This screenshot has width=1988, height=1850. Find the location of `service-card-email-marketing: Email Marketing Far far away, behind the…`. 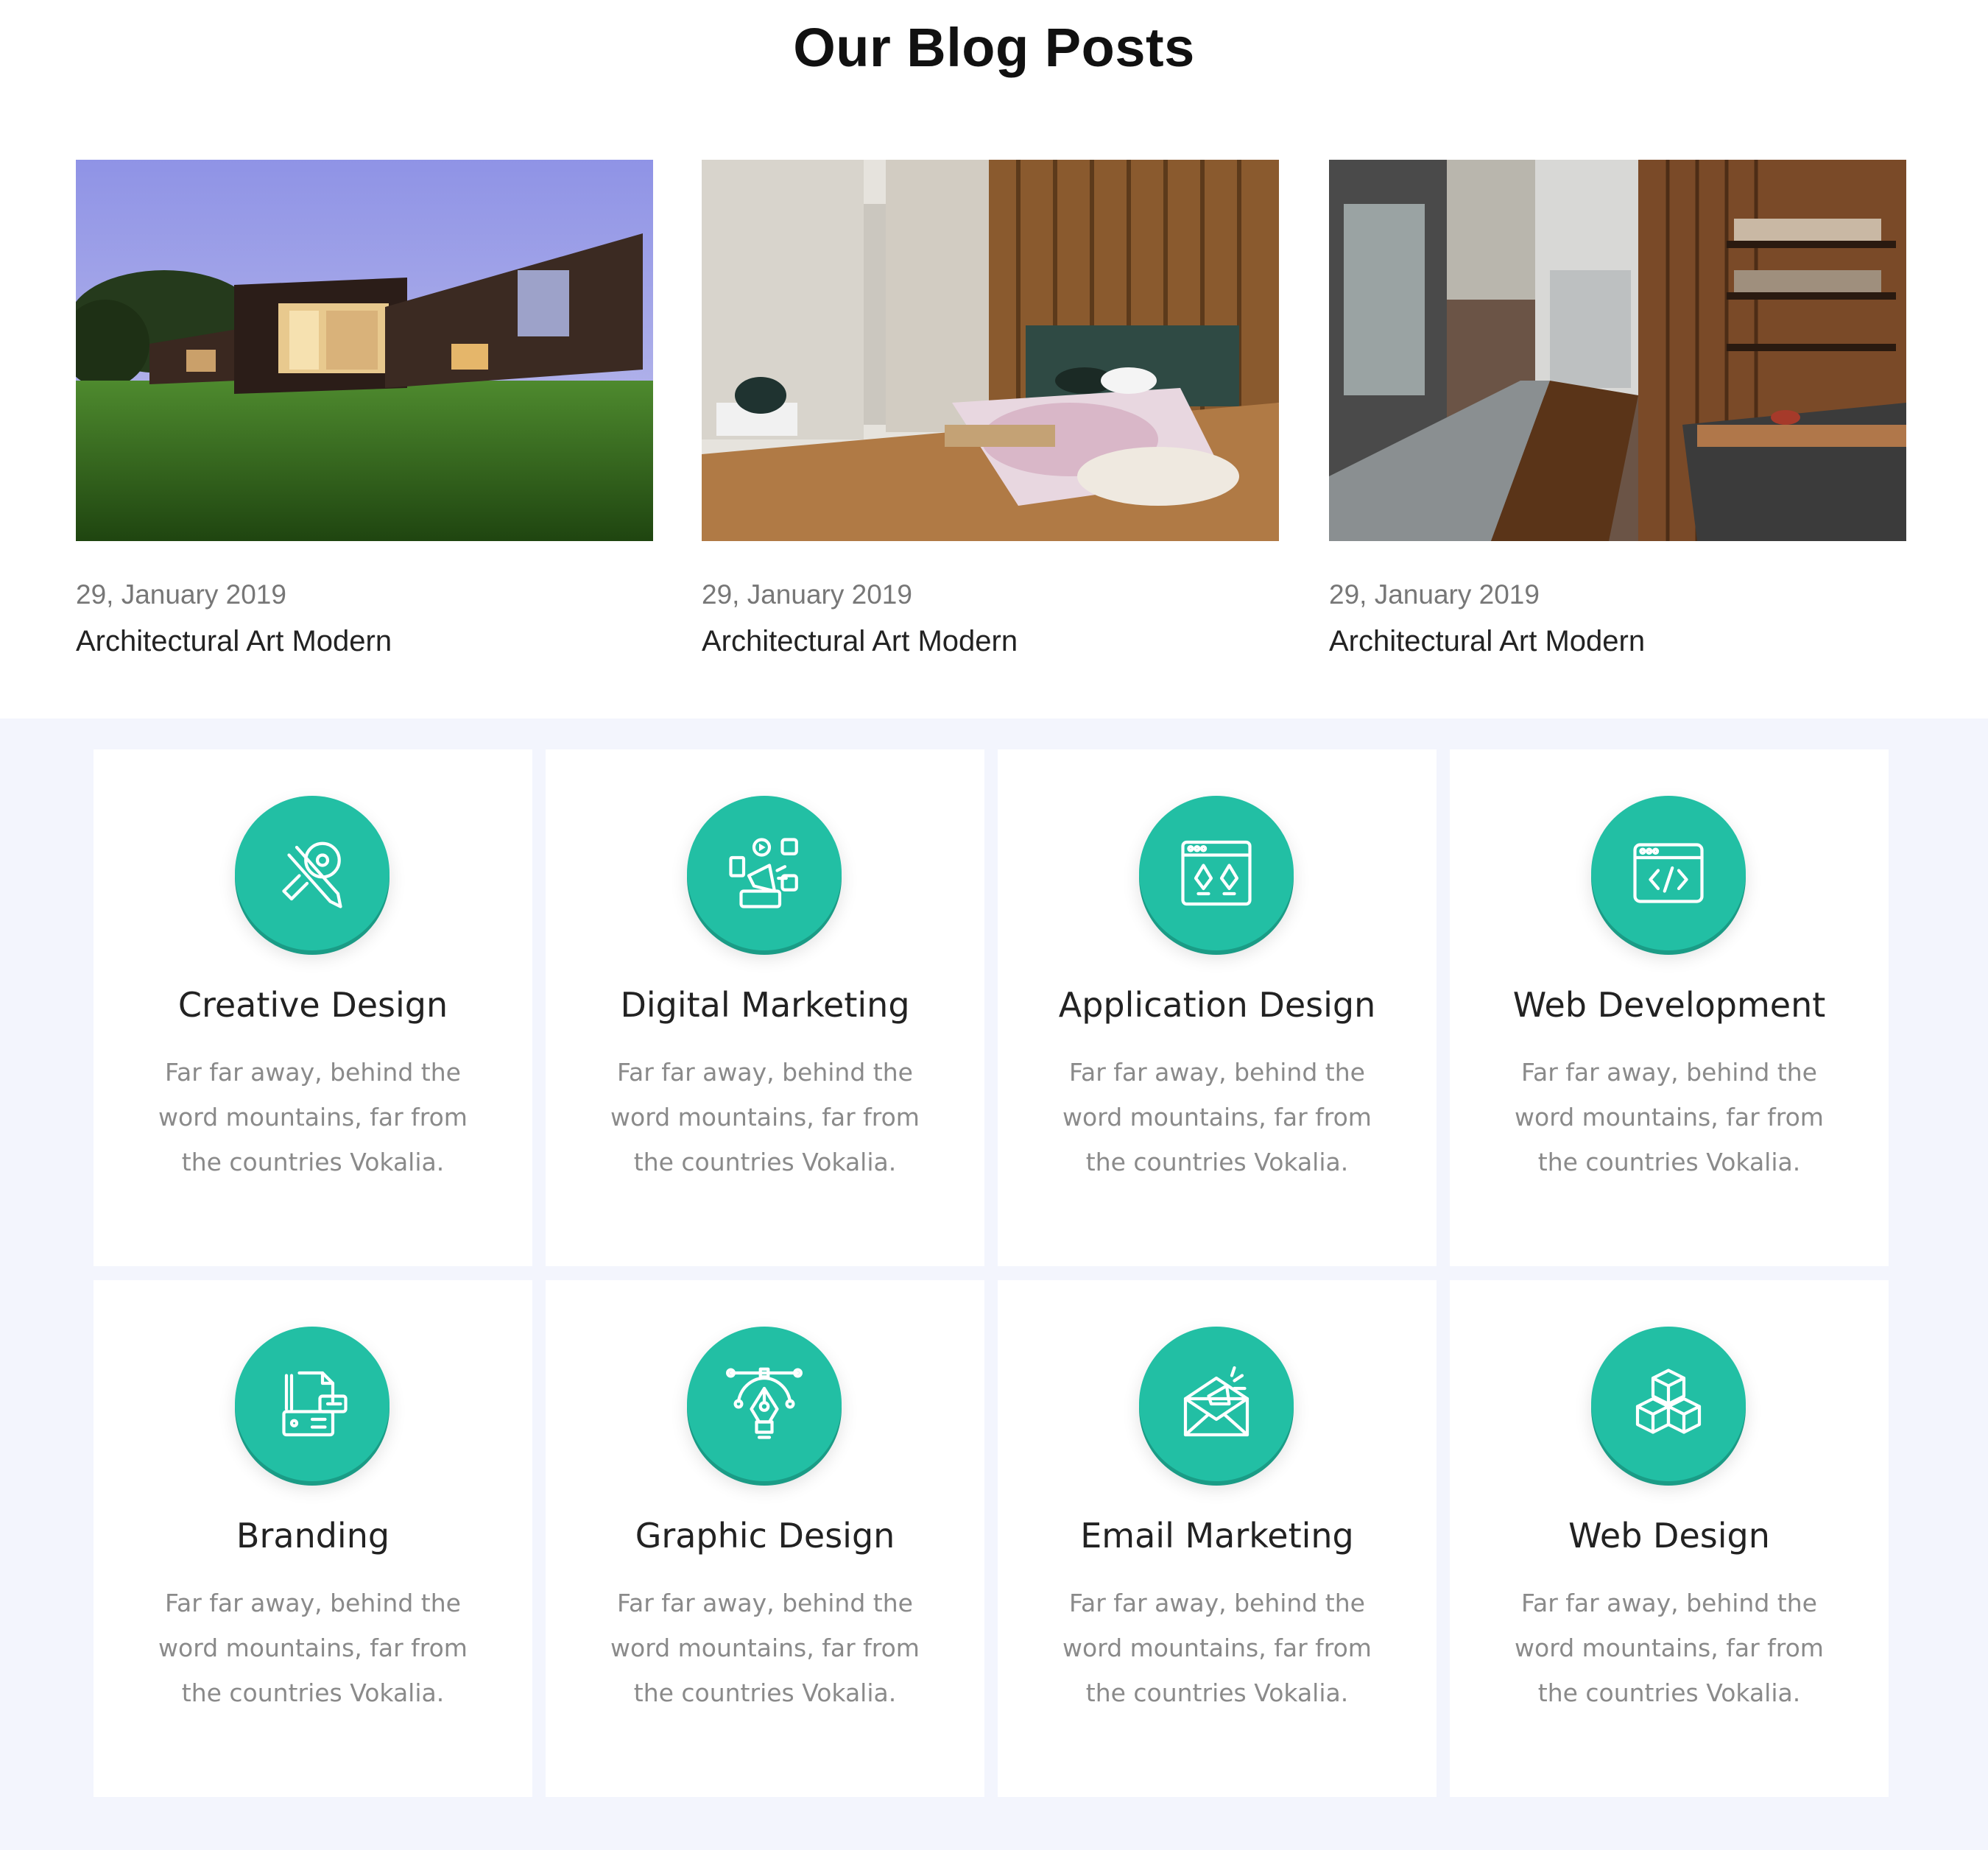

service-card-email-marketing: Email Marketing Far far away, behind the… is located at coordinates (1217, 1538).